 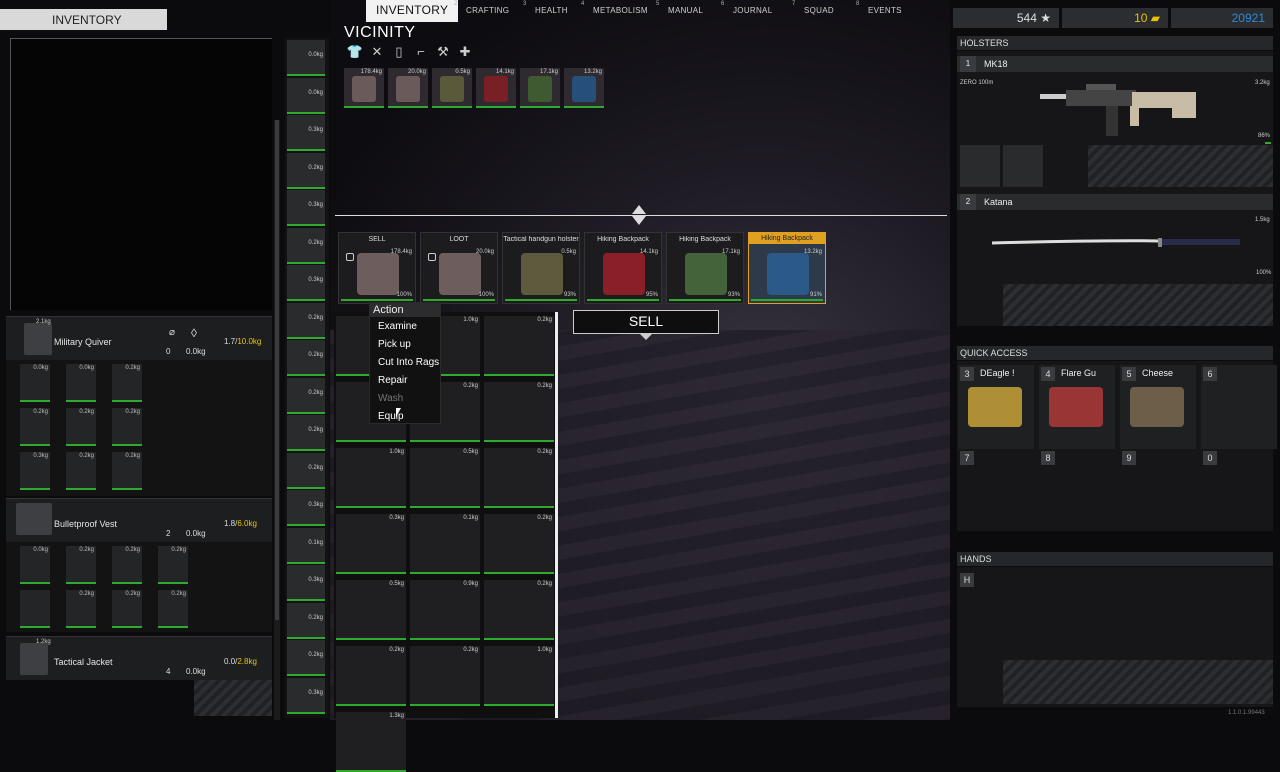 I want to click on holster-slot-1: 1 MK18, so click(x=1115, y=64).